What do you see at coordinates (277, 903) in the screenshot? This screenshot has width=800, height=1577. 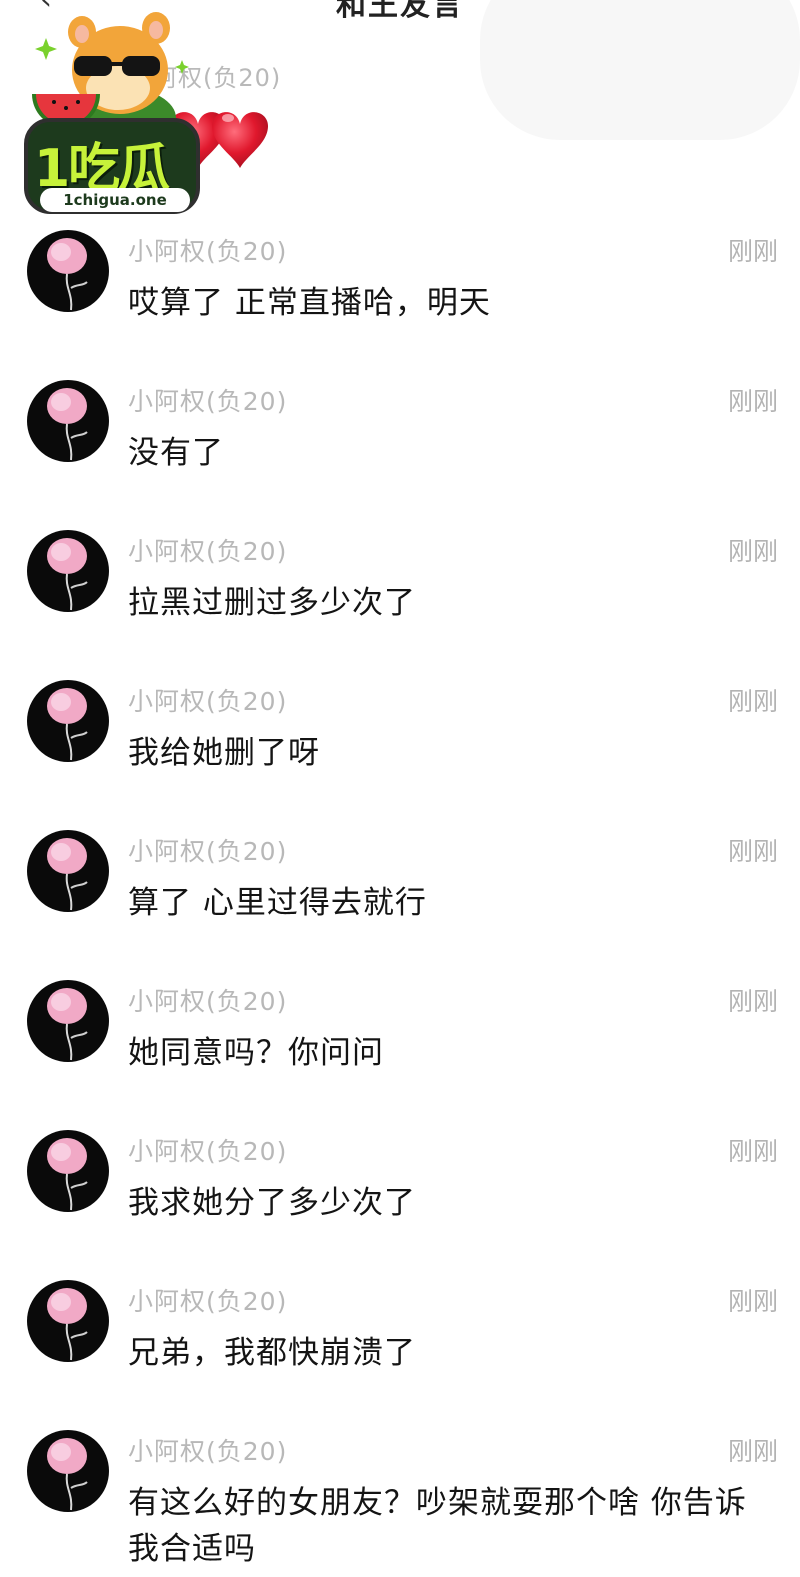 I see `message-text: 算了 心里过得去就行` at bounding box center [277, 903].